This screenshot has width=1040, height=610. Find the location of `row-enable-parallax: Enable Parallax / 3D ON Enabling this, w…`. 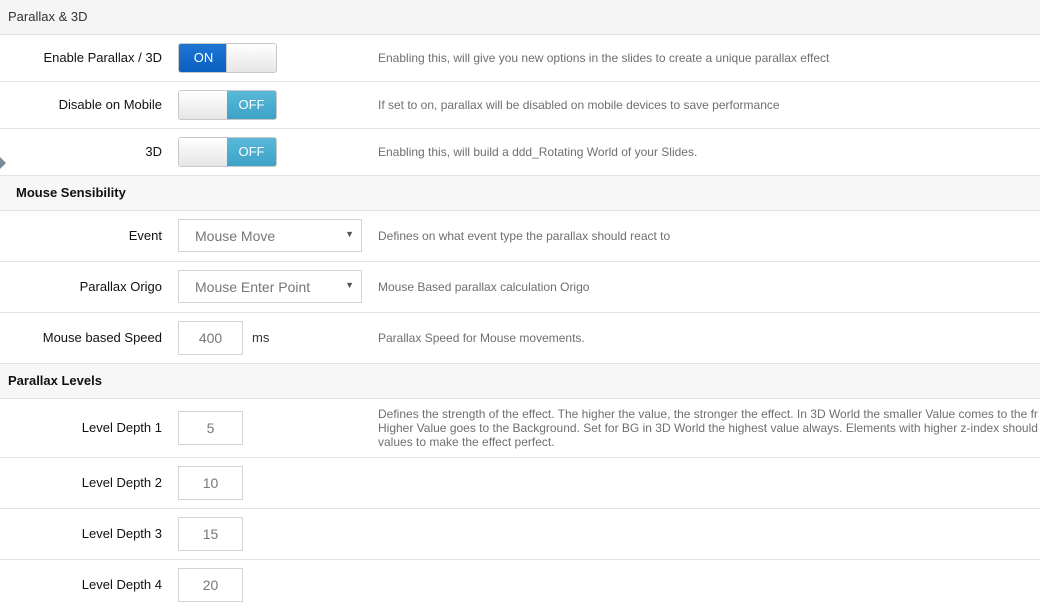

row-enable-parallax: Enable Parallax / 3D ON Enabling this, w… is located at coordinates (520, 58).